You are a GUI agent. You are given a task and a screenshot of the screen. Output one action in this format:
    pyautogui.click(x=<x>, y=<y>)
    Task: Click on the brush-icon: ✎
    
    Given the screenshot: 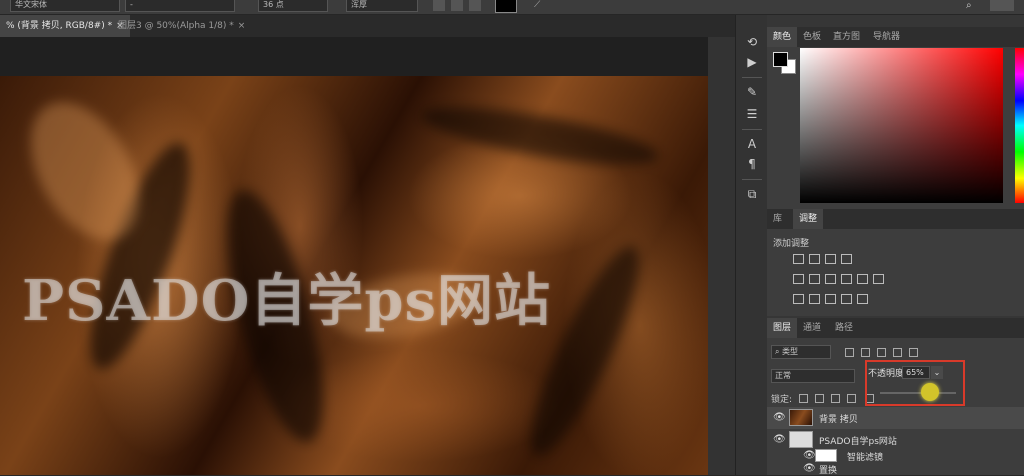 What is the action you would take?
    pyautogui.click(x=752, y=92)
    